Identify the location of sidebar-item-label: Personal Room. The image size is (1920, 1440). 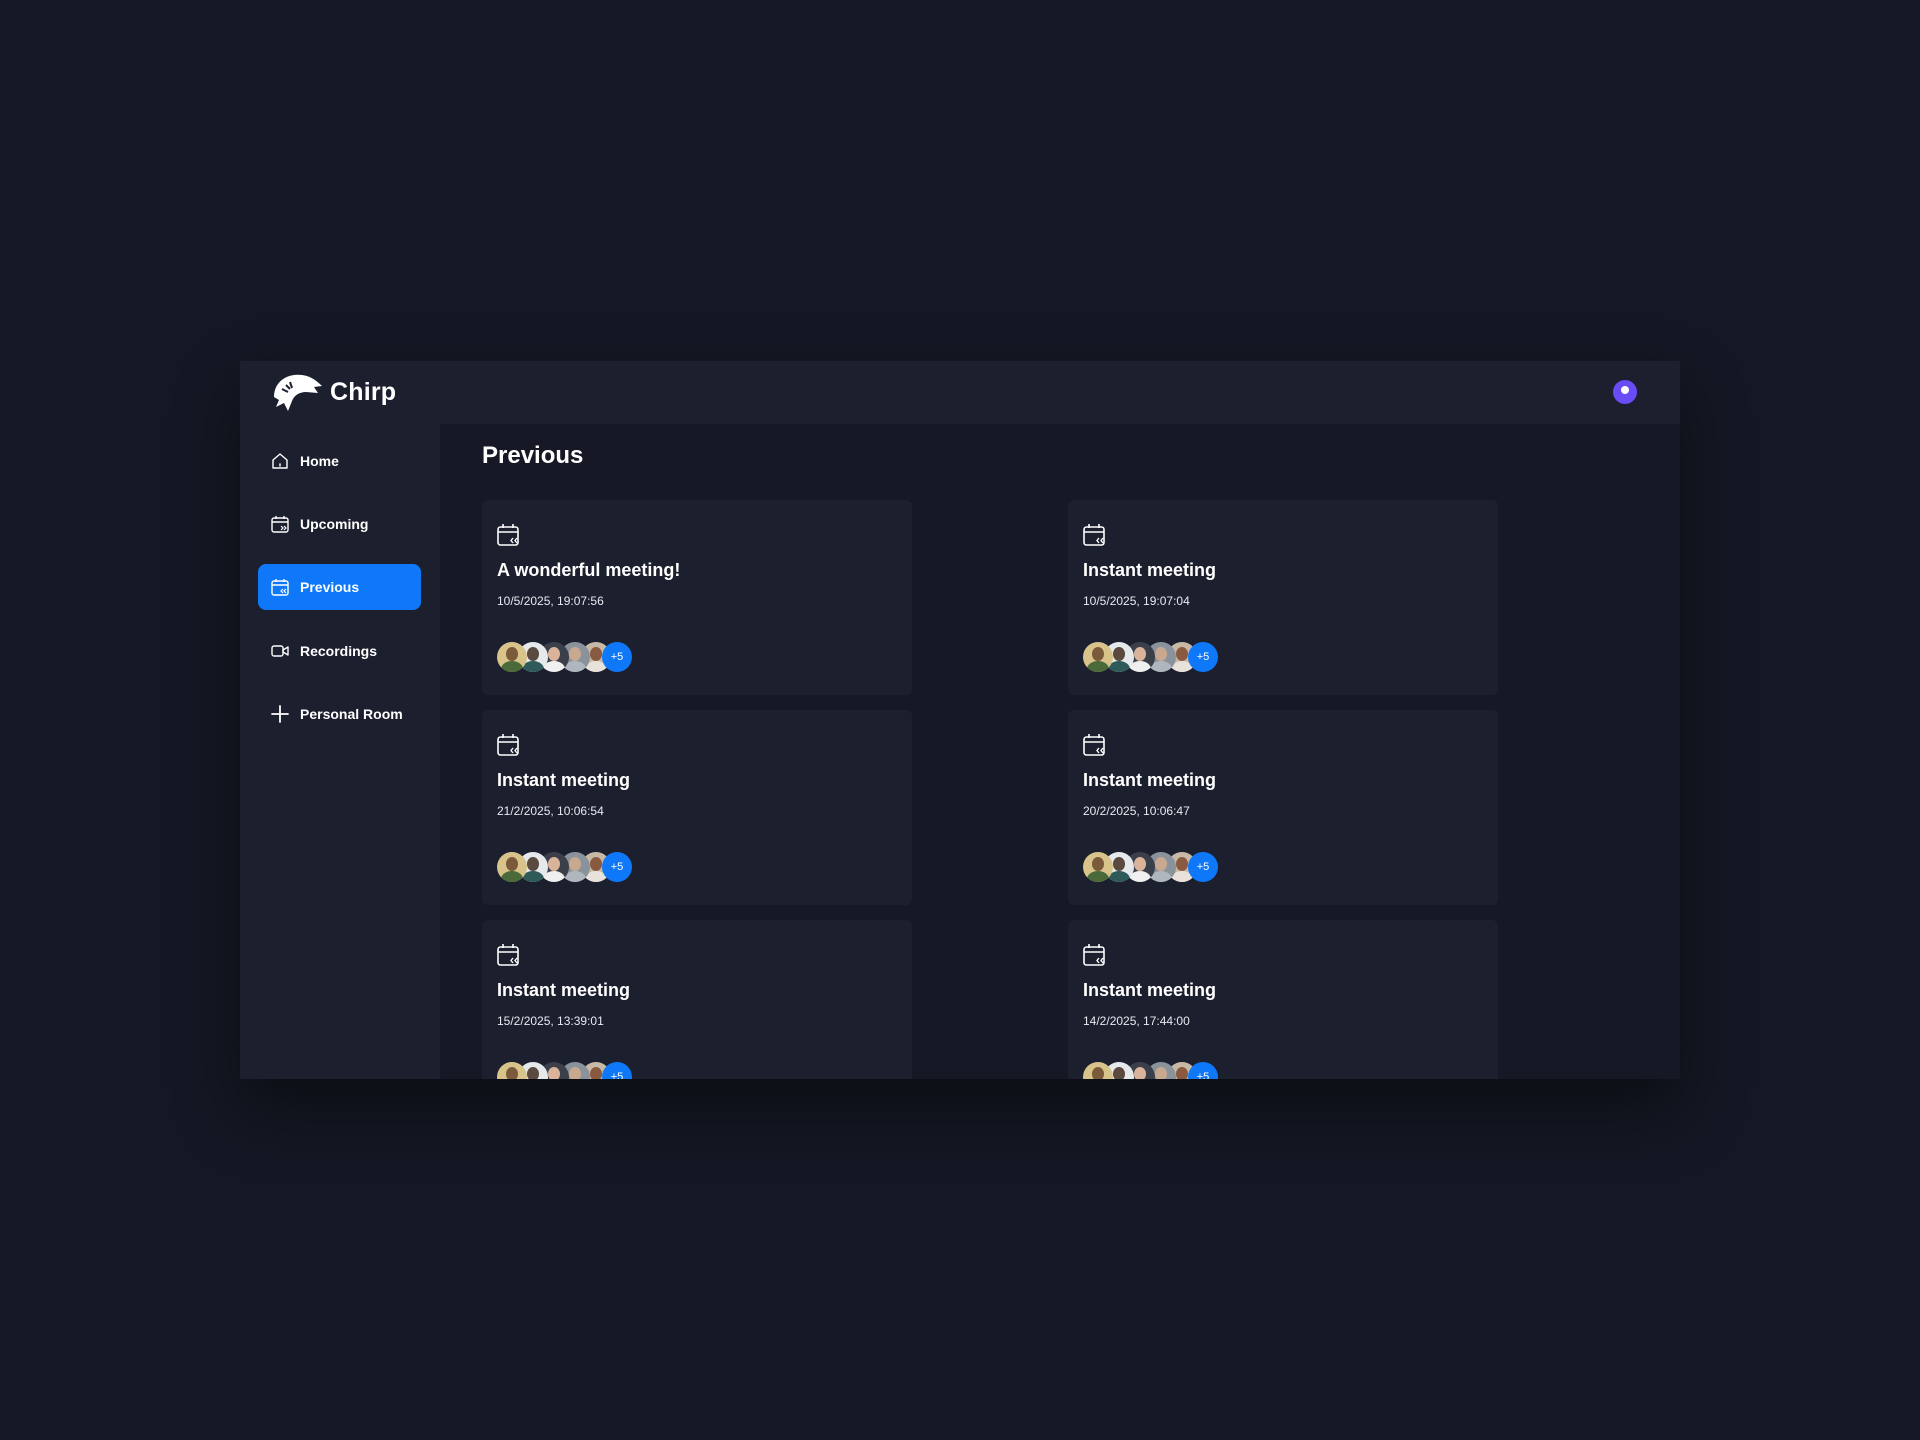
(351, 714).